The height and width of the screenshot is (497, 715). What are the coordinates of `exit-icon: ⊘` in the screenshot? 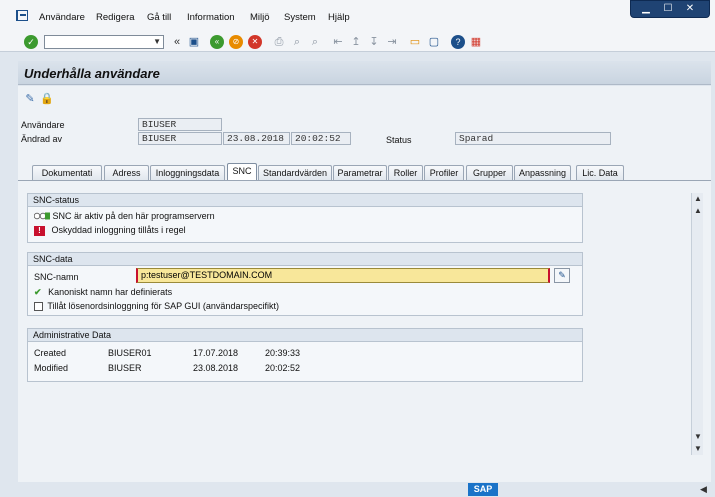 It's located at (236, 42).